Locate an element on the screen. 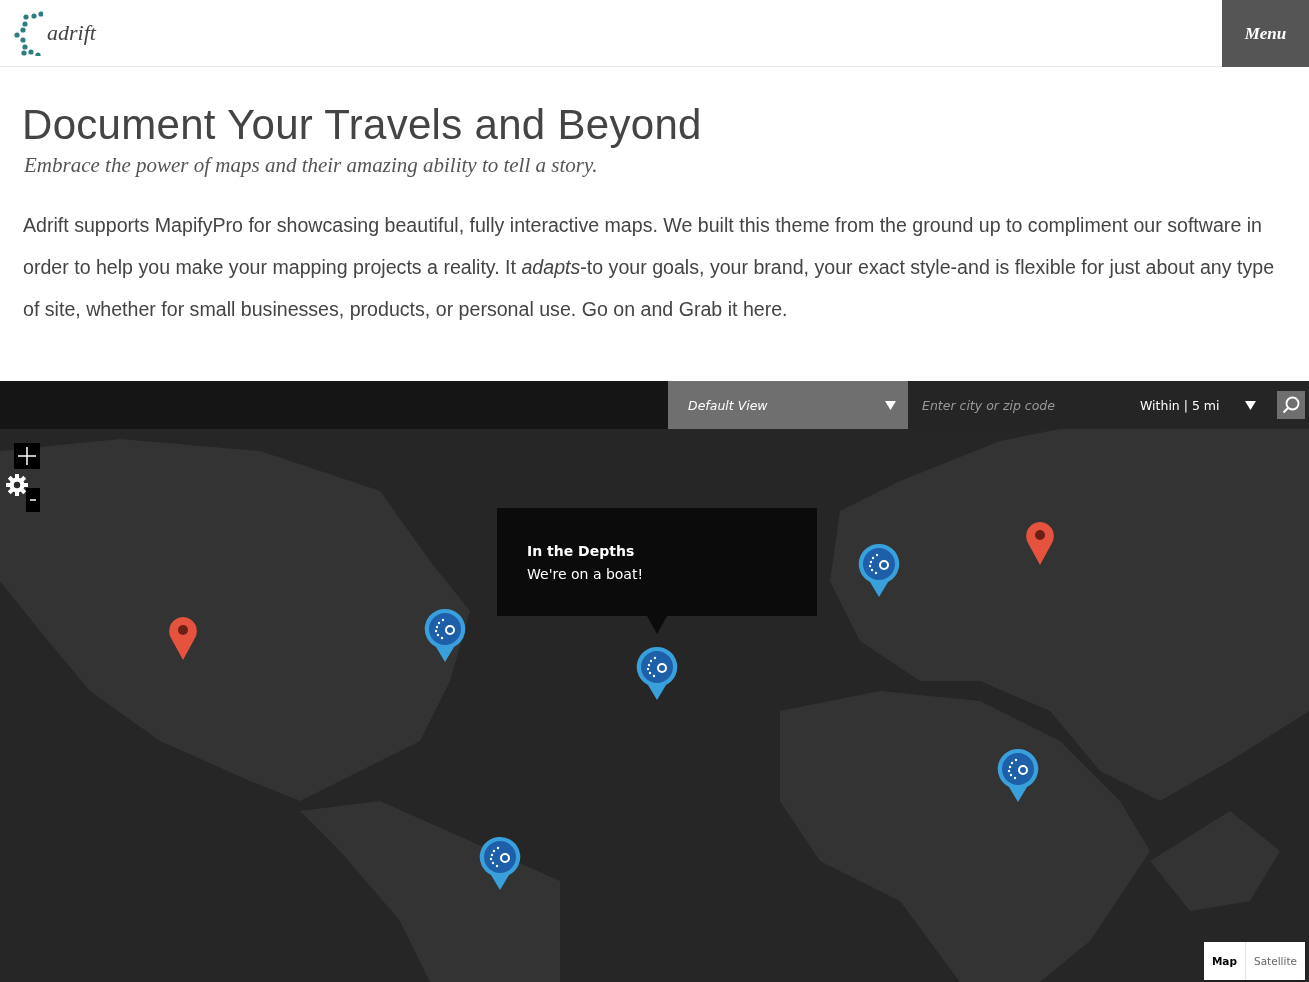 This screenshot has width=1309, height=982. search-icon is located at coordinates (1291, 405).